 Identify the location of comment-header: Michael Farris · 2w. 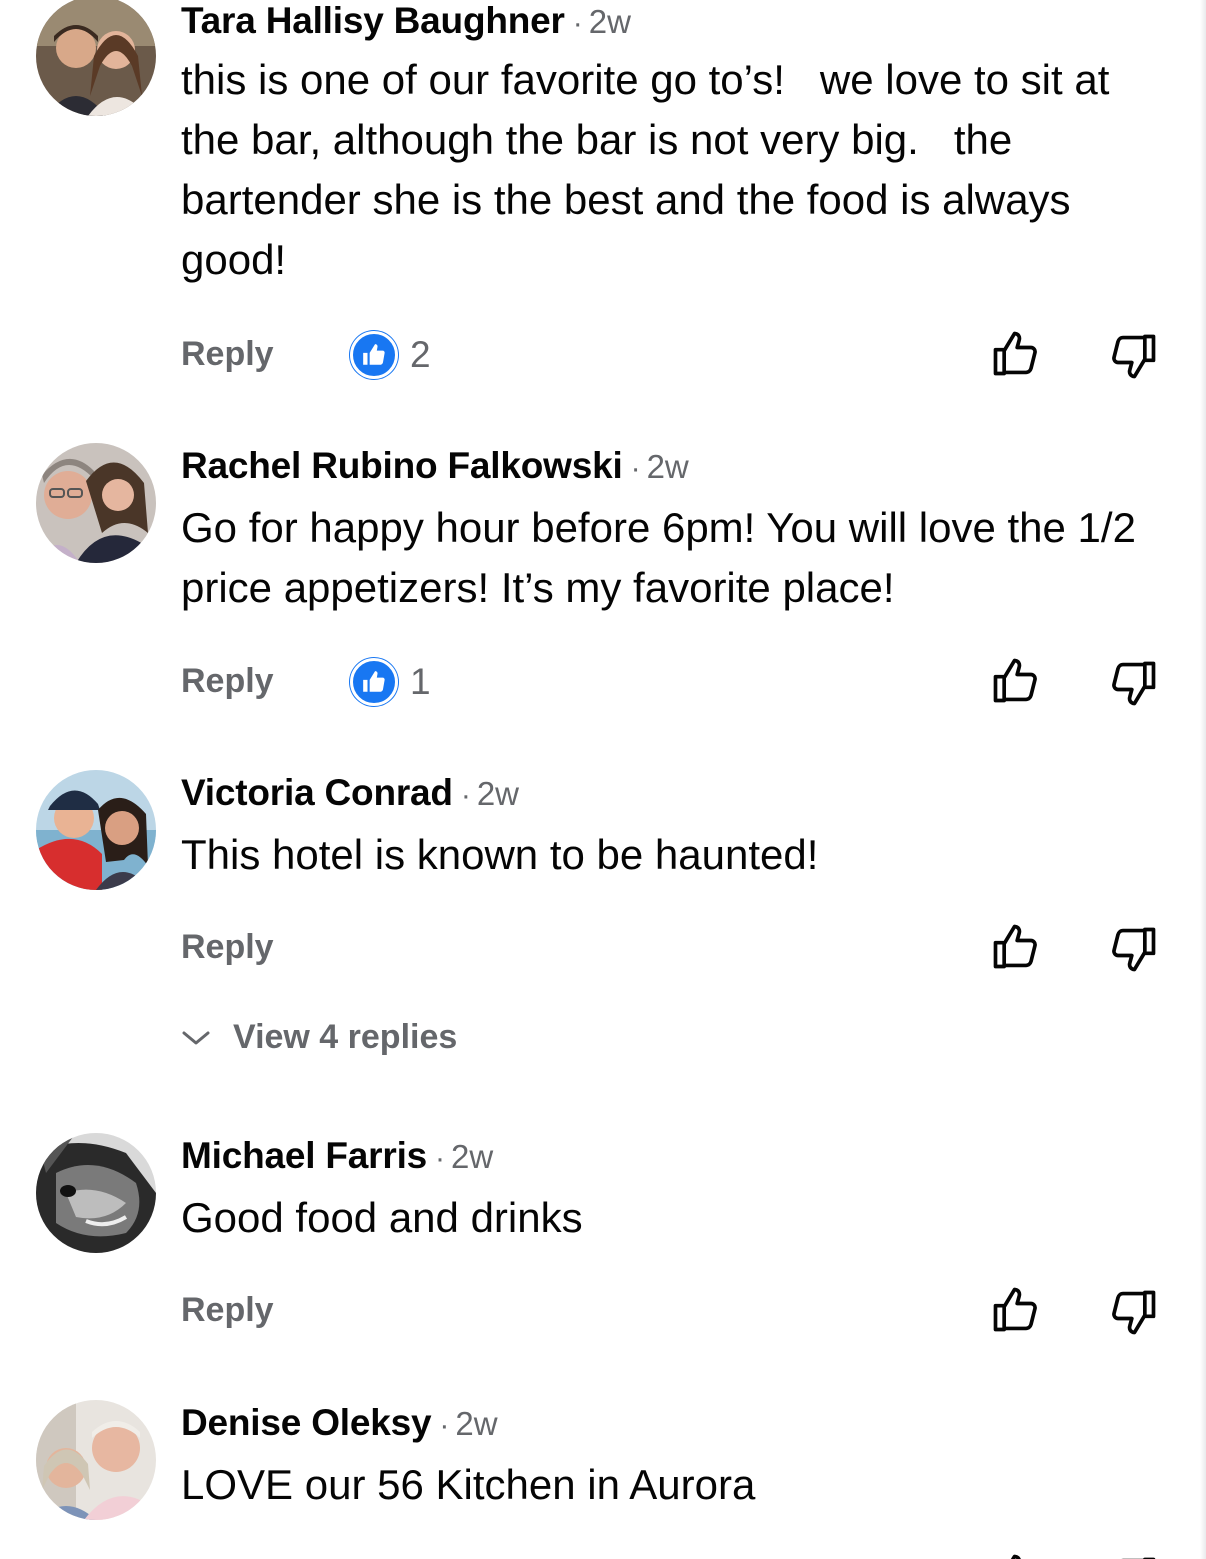
(337, 1156).